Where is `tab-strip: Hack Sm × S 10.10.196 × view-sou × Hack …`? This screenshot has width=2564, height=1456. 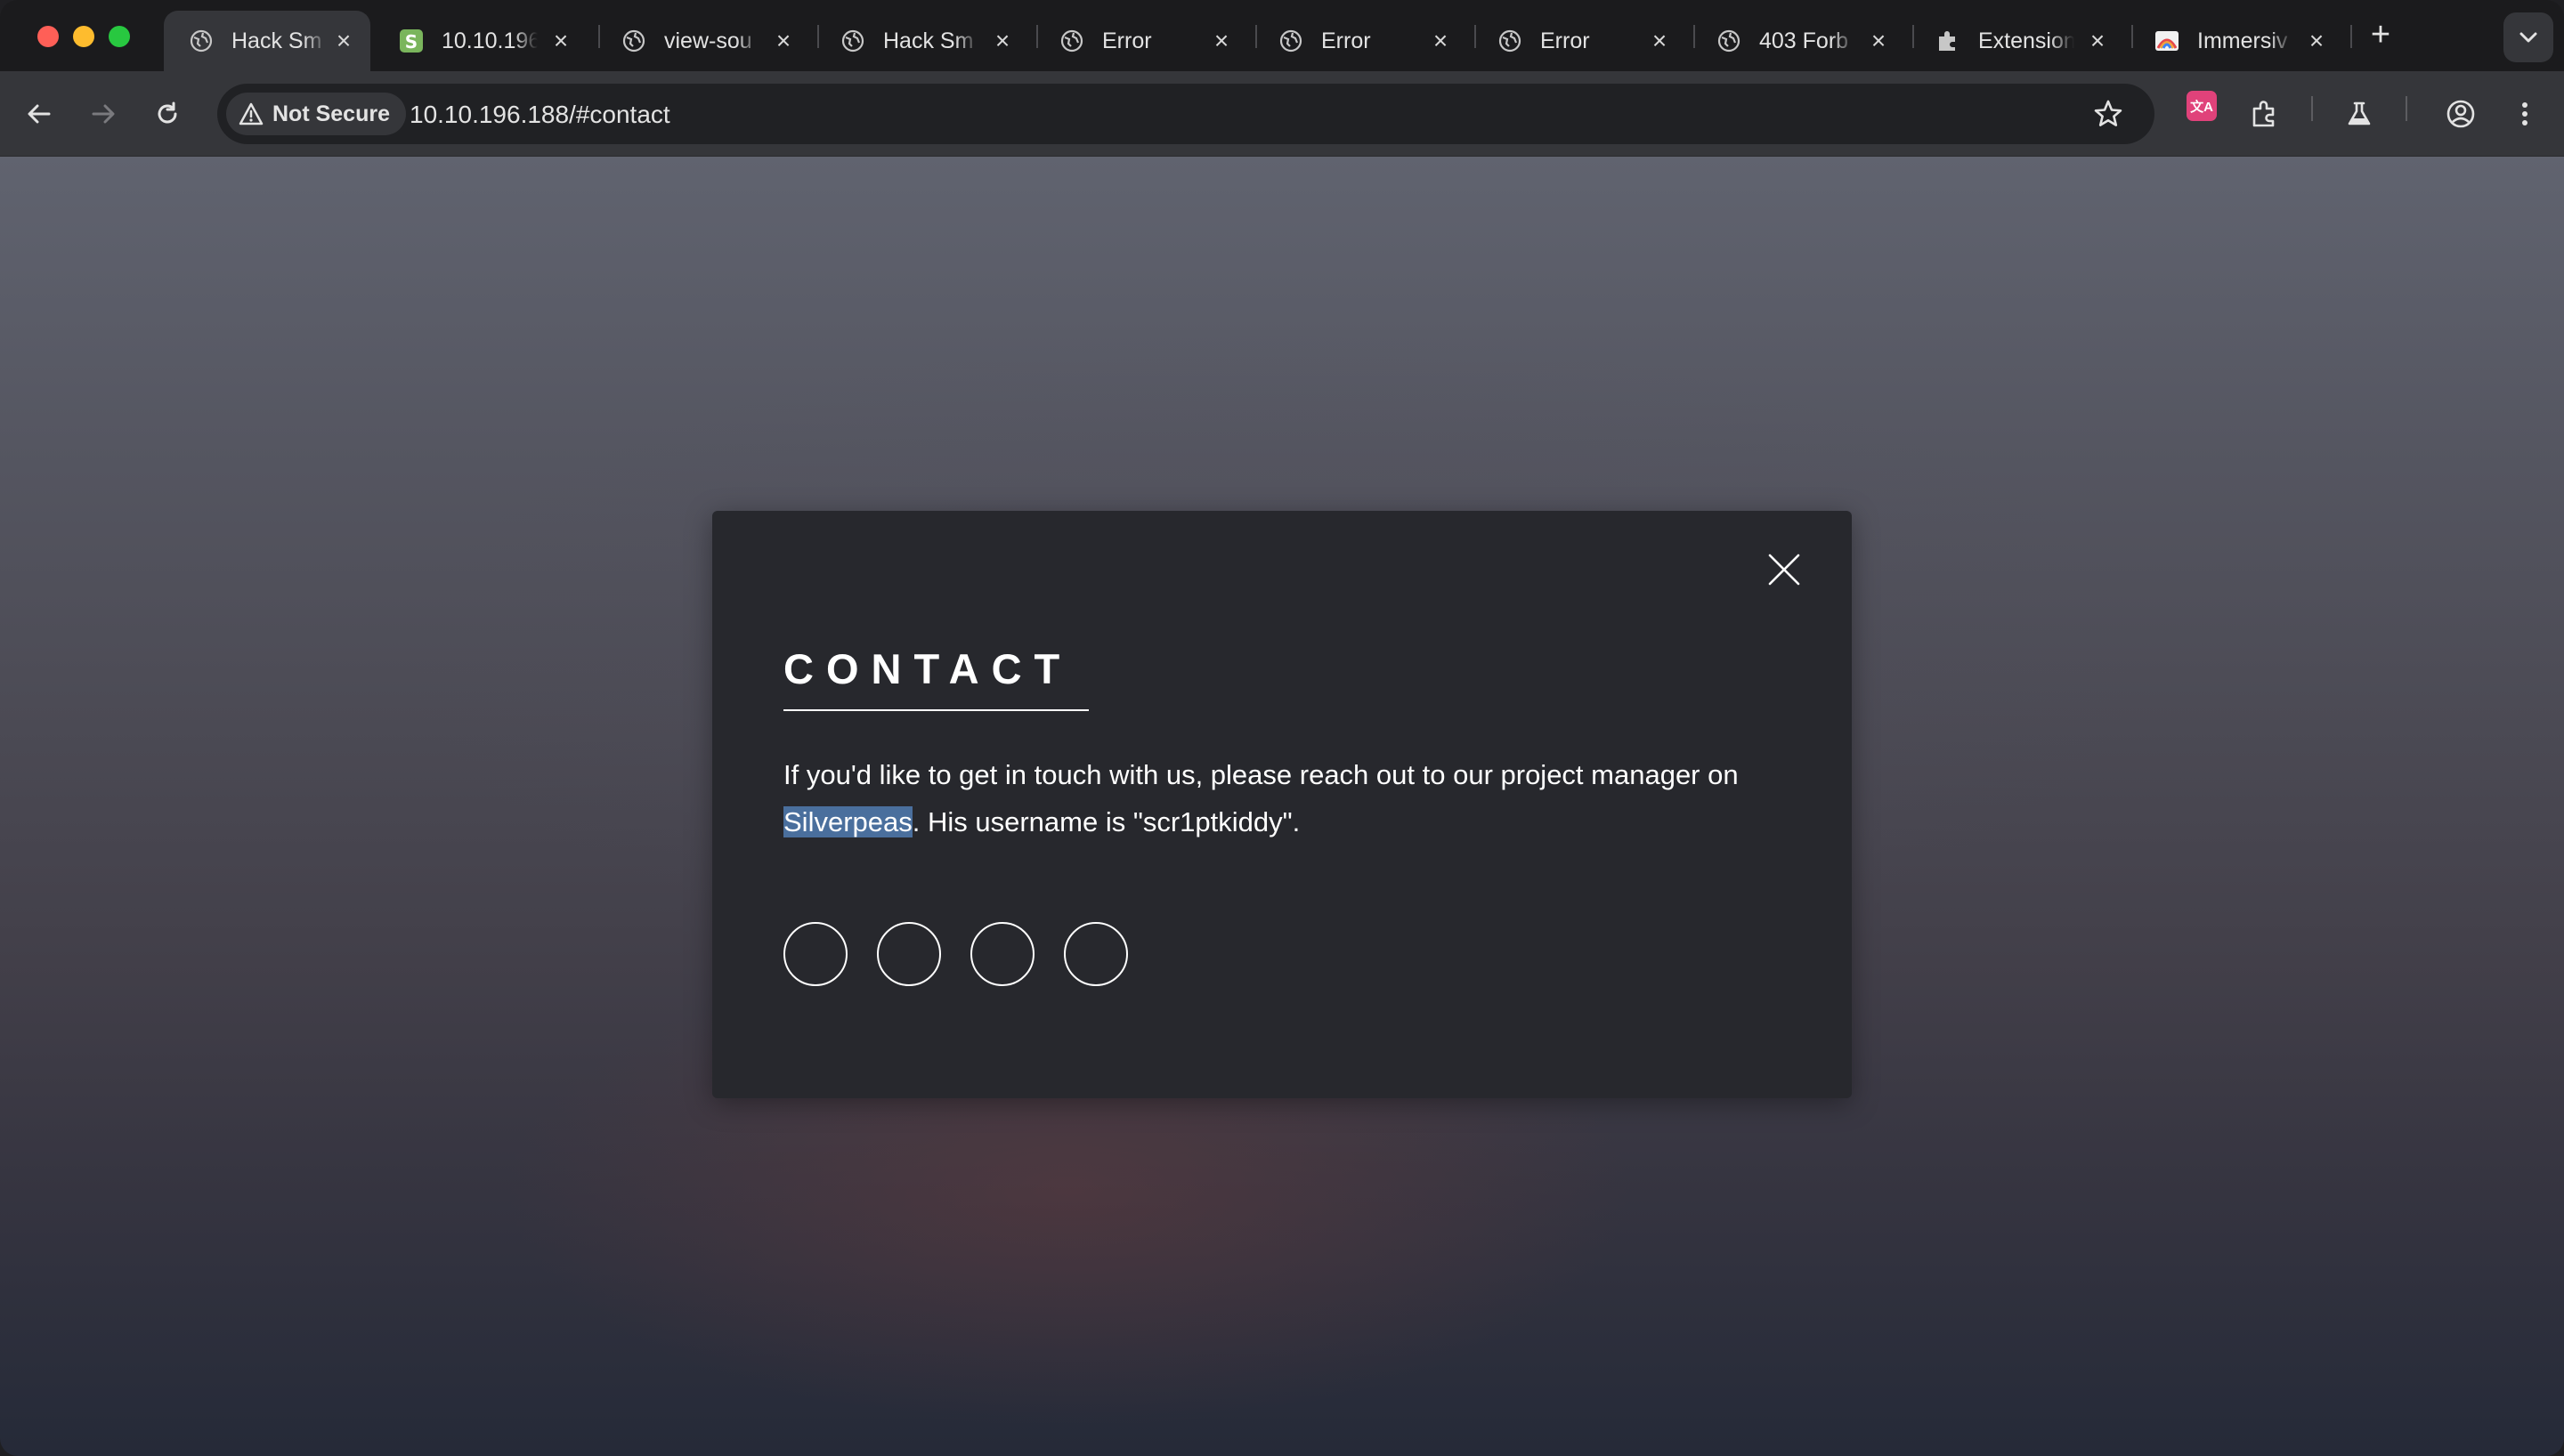
tab-strip: Hack Sm × S 10.10.196 × view-sou × Hack … is located at coordinates (1282, 35).